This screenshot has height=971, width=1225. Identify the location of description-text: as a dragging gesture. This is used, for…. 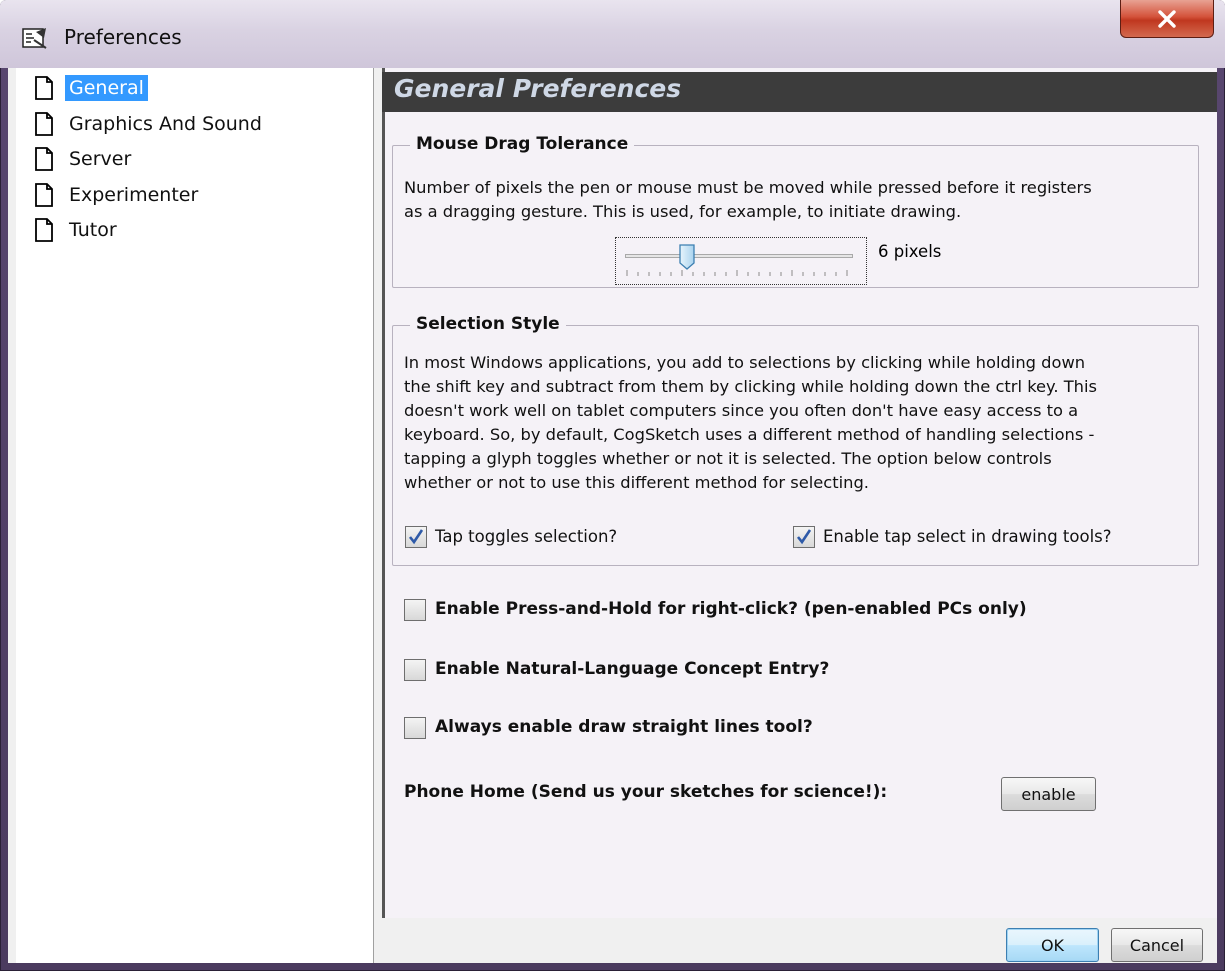
(683, 211).